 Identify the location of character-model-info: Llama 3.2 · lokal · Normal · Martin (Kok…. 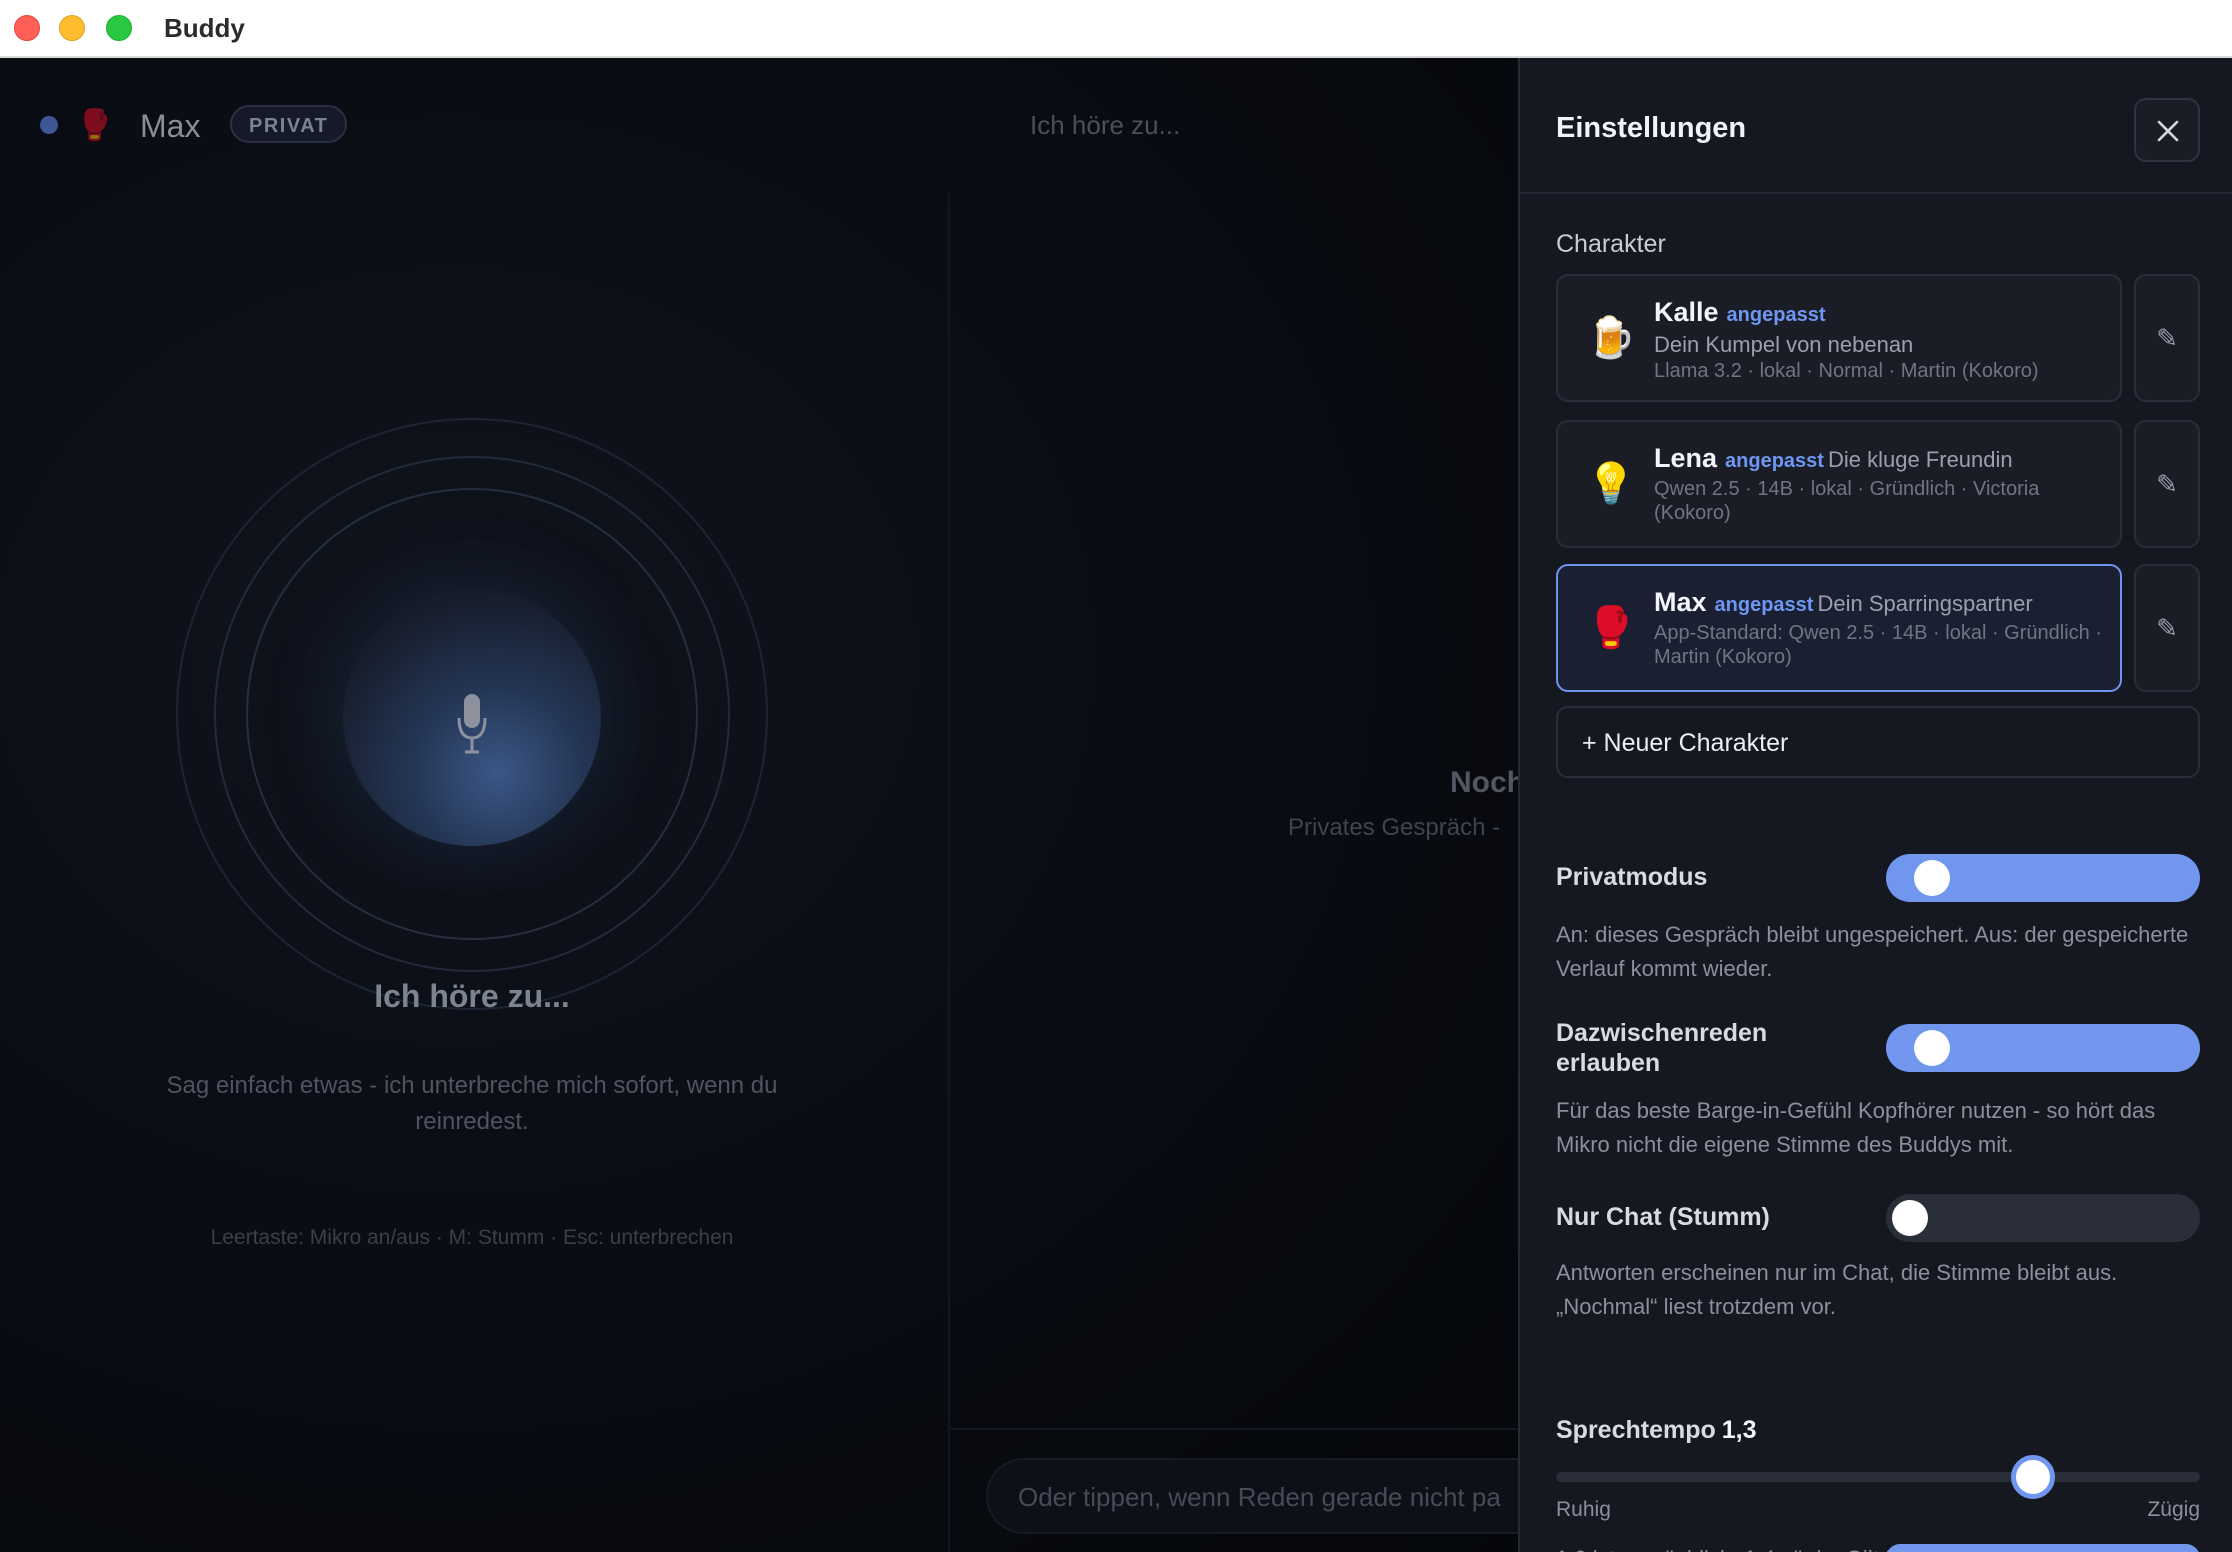
(1846, 371).